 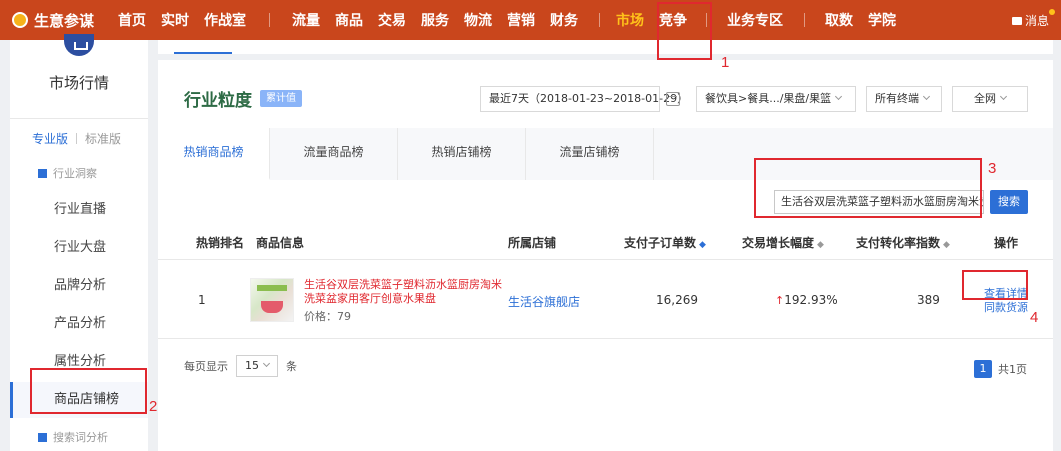 What do you see at coordinates (990, 99) in the screenshot?
I see `network-filter: 全网` at bounding box center [990, 99].